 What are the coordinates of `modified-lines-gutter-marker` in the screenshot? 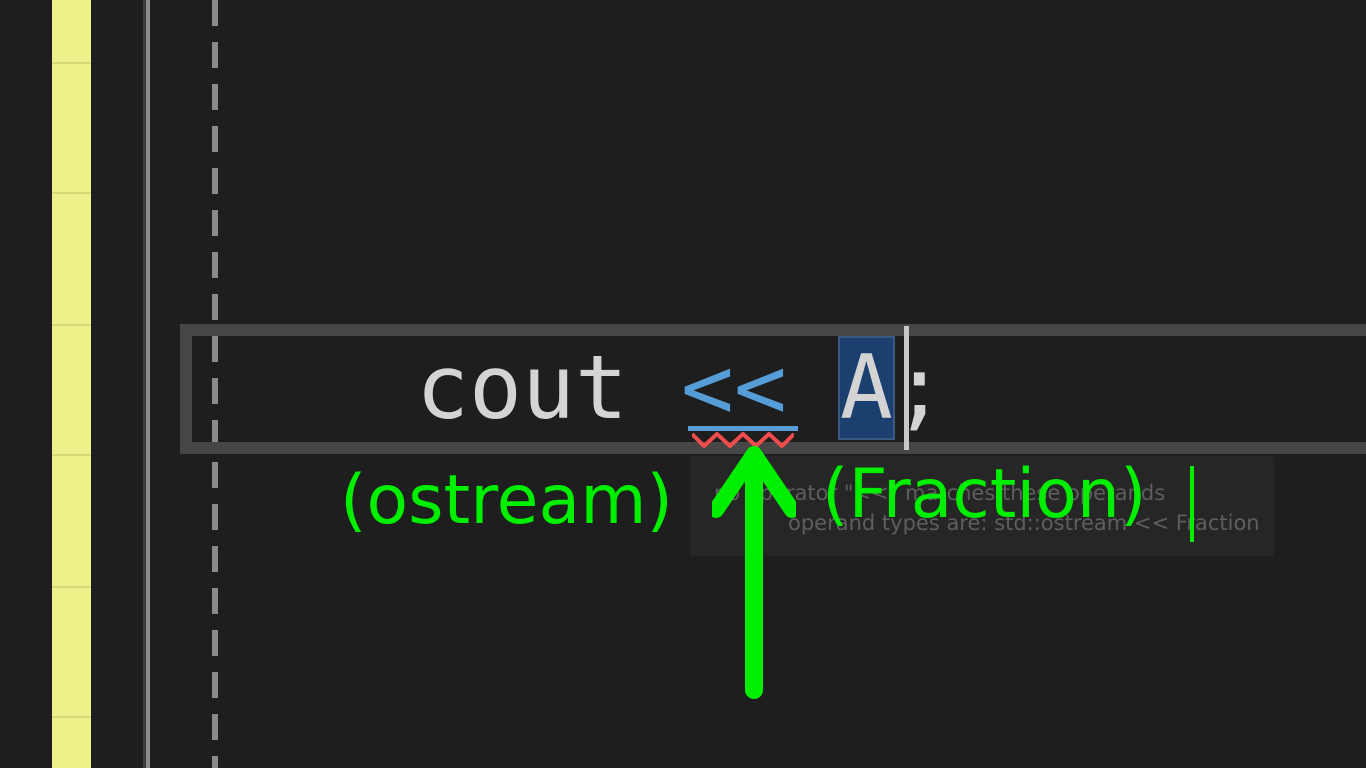 It's located at (71, 384).